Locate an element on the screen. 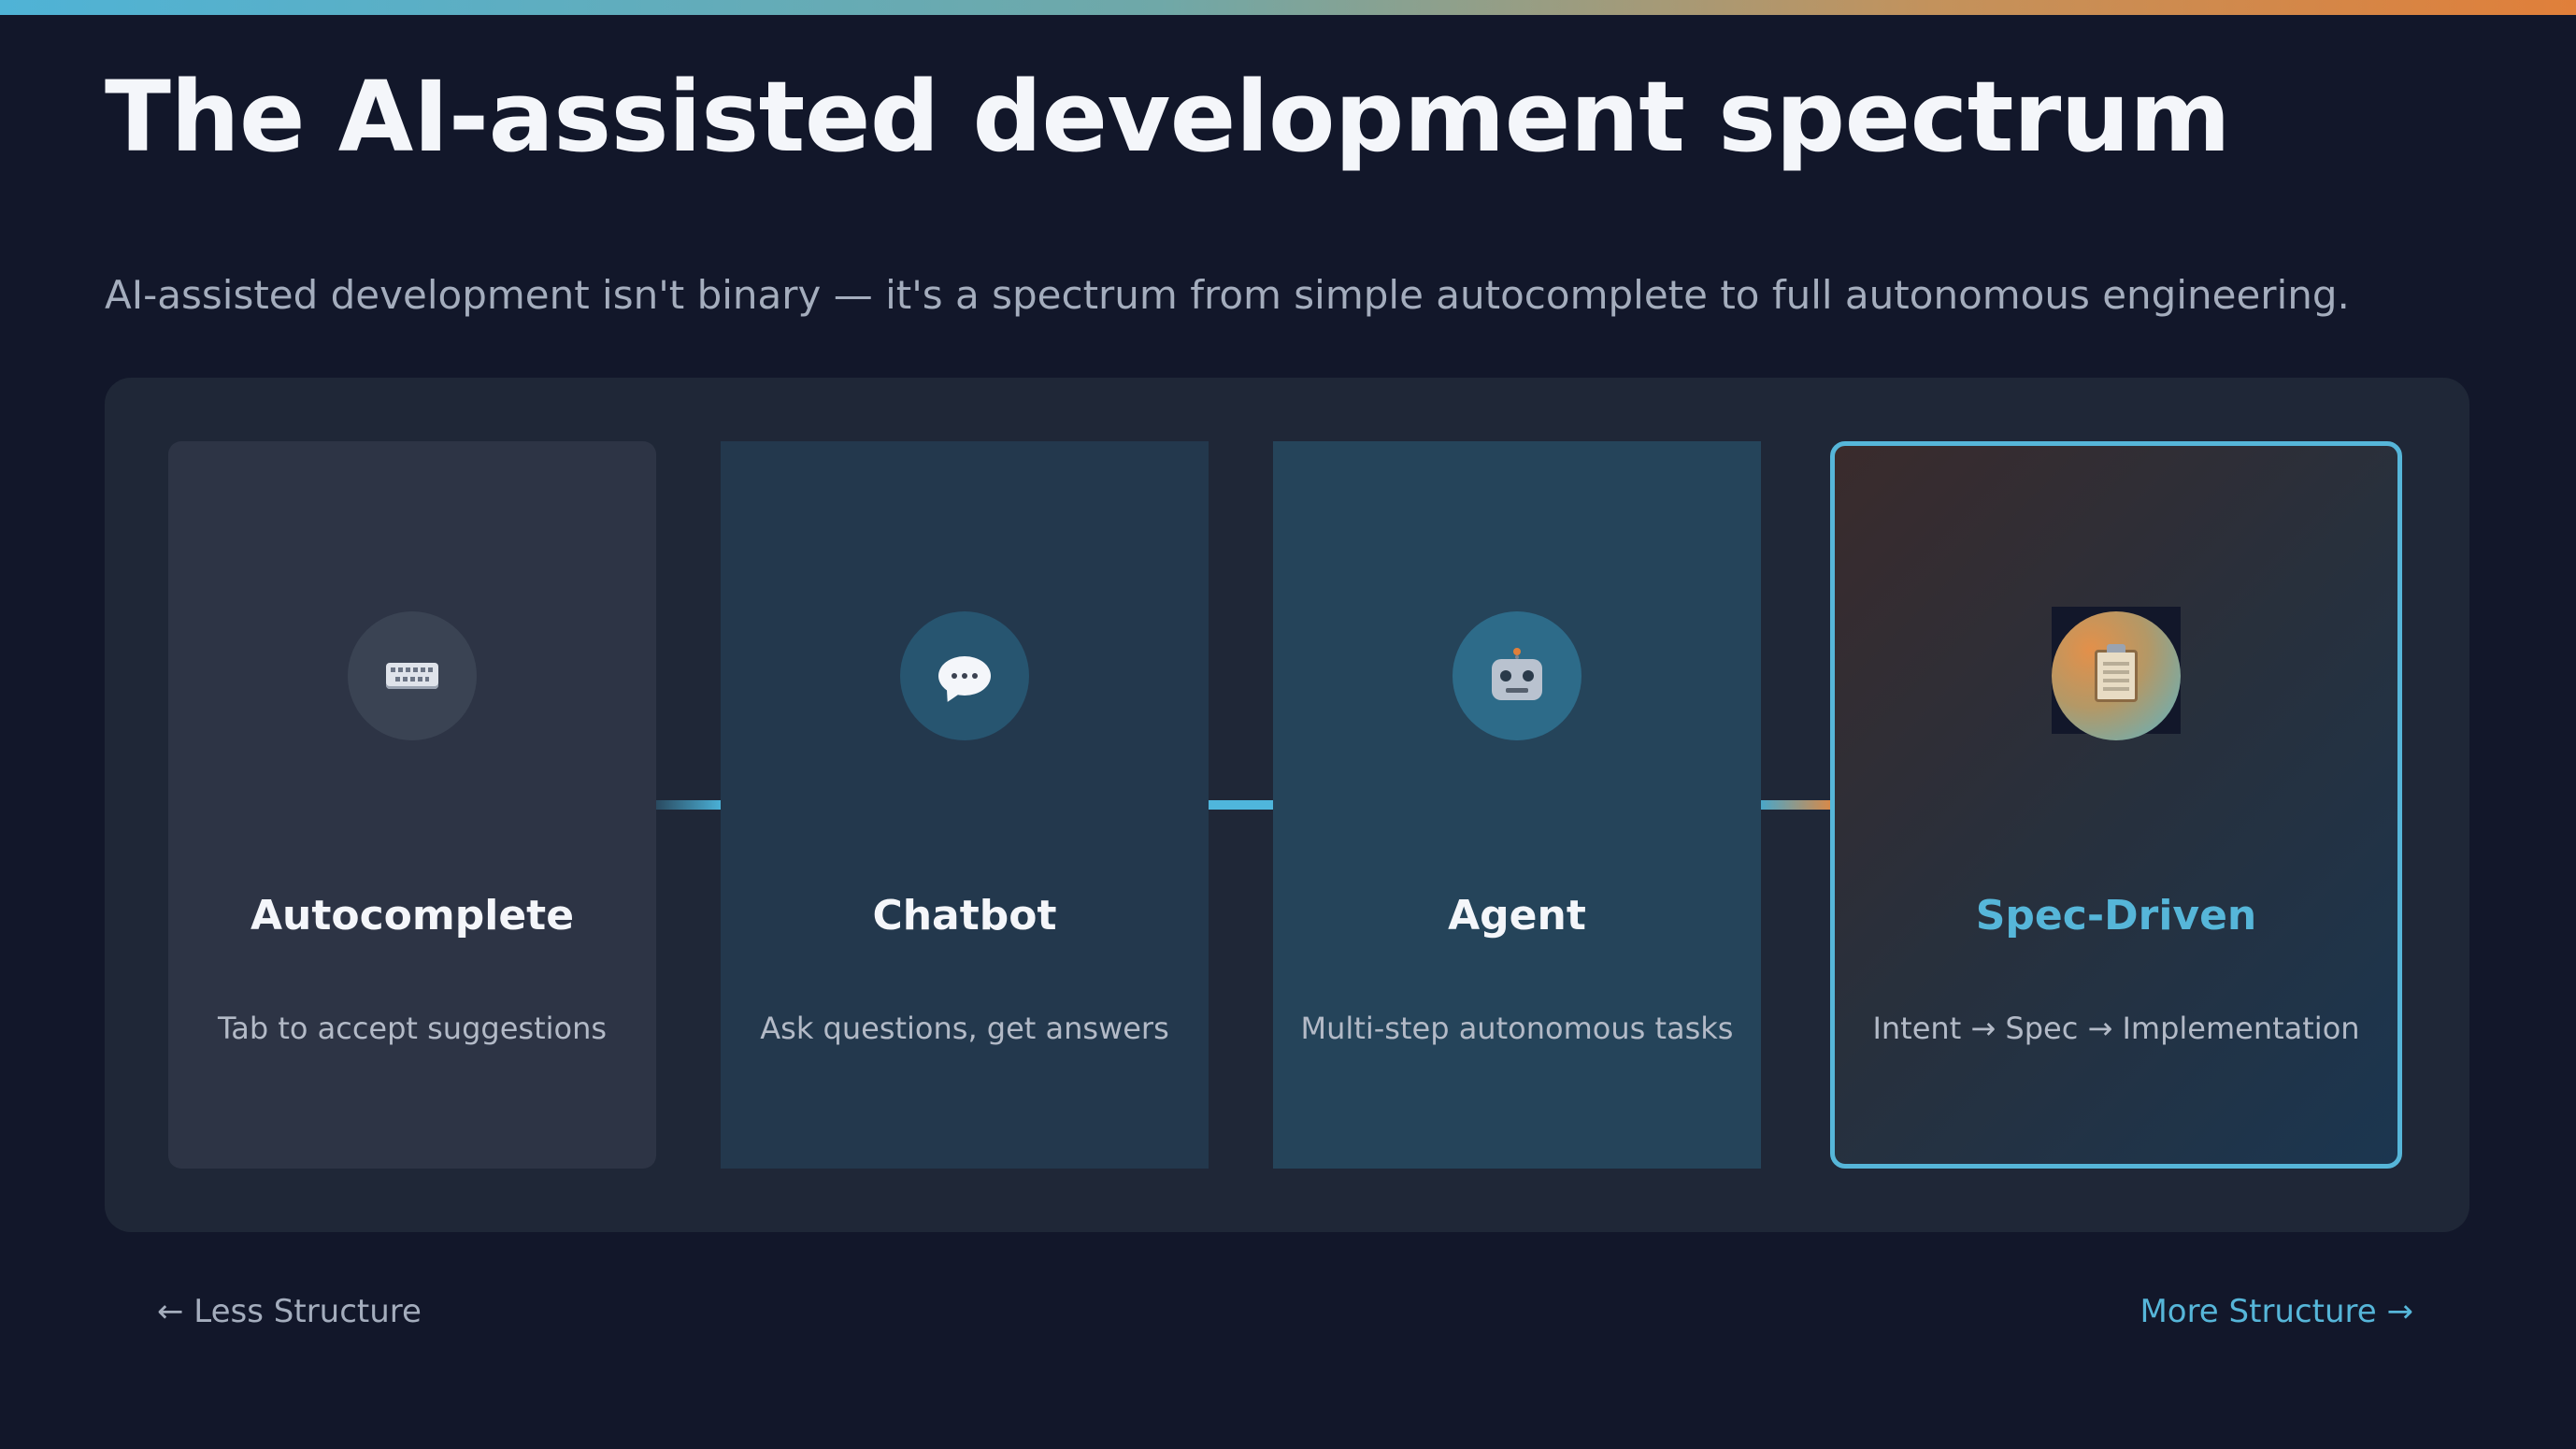 The height and width of the screenshot is (1449, 2576). stage-card-agent: Agent Multi-step autonomous tasks is located at coordinates (1517, 805).